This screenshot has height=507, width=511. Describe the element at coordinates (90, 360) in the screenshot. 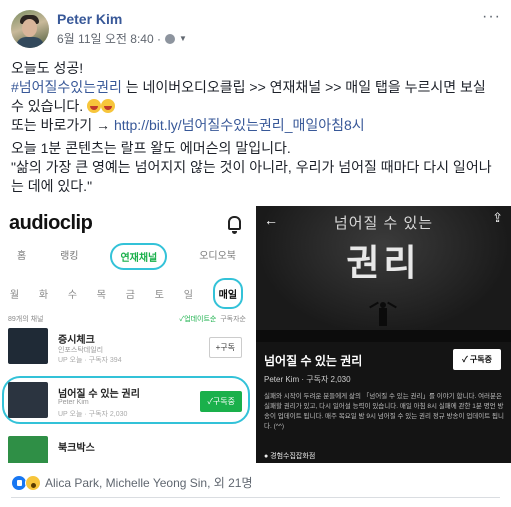

I see `channel-meta: UP 오늘 · 구독자 394` at that location.